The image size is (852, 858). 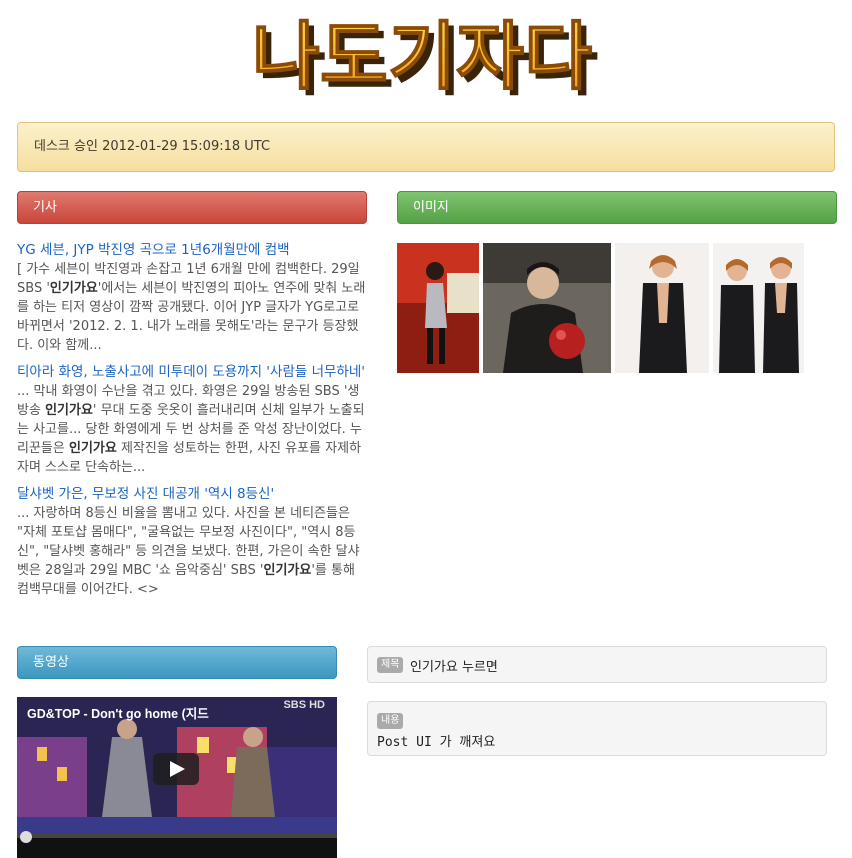 I want to click on article-title-link: YG 세븐, JYP 박진영 곡으로 1년6개월만에 컴백, so click(x=193, y=250).